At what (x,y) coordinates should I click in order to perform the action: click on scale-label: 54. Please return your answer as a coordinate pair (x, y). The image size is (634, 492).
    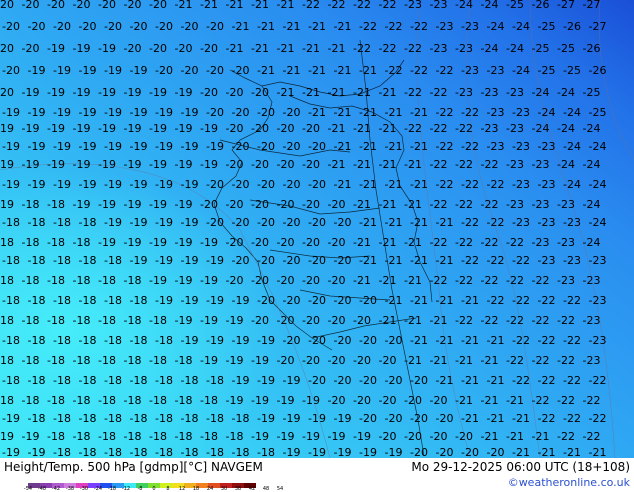
    Looking at the image, I should click on (280, 489).